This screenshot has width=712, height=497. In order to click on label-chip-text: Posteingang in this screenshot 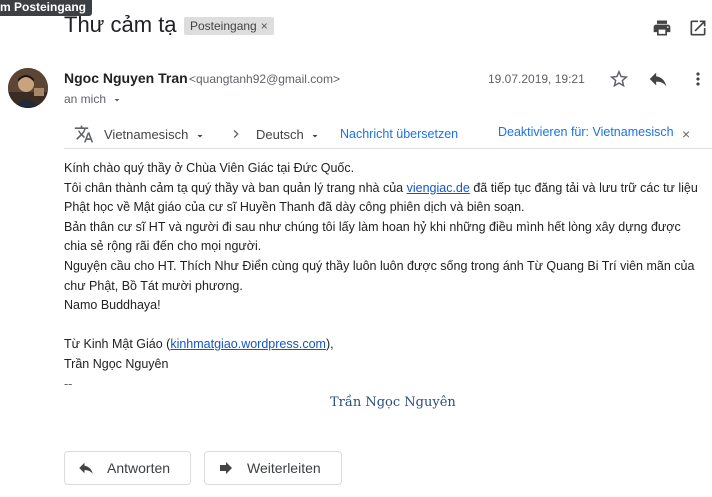, I will do `click(223, 26)`.